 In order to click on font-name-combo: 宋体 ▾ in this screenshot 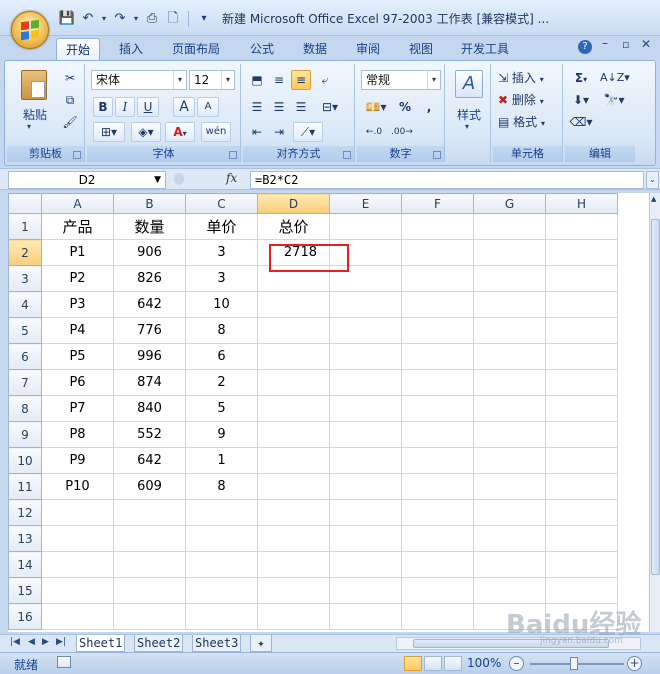, I will do `click(139, 80)`.